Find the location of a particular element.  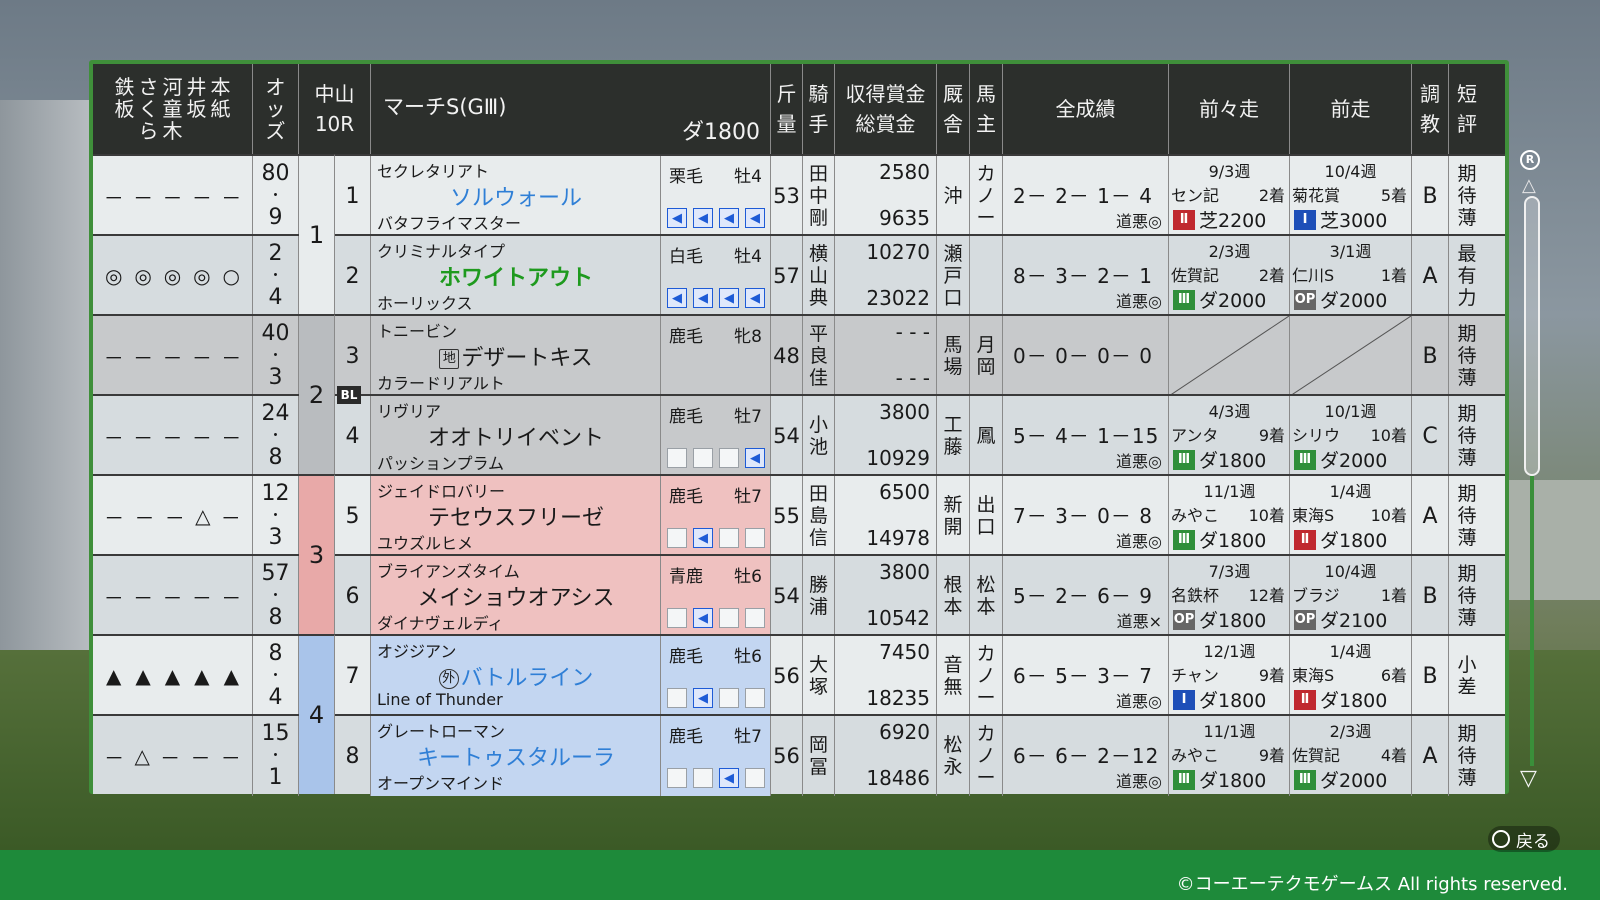

horse-name: ソルウォール is located at coordinates (516, 198).